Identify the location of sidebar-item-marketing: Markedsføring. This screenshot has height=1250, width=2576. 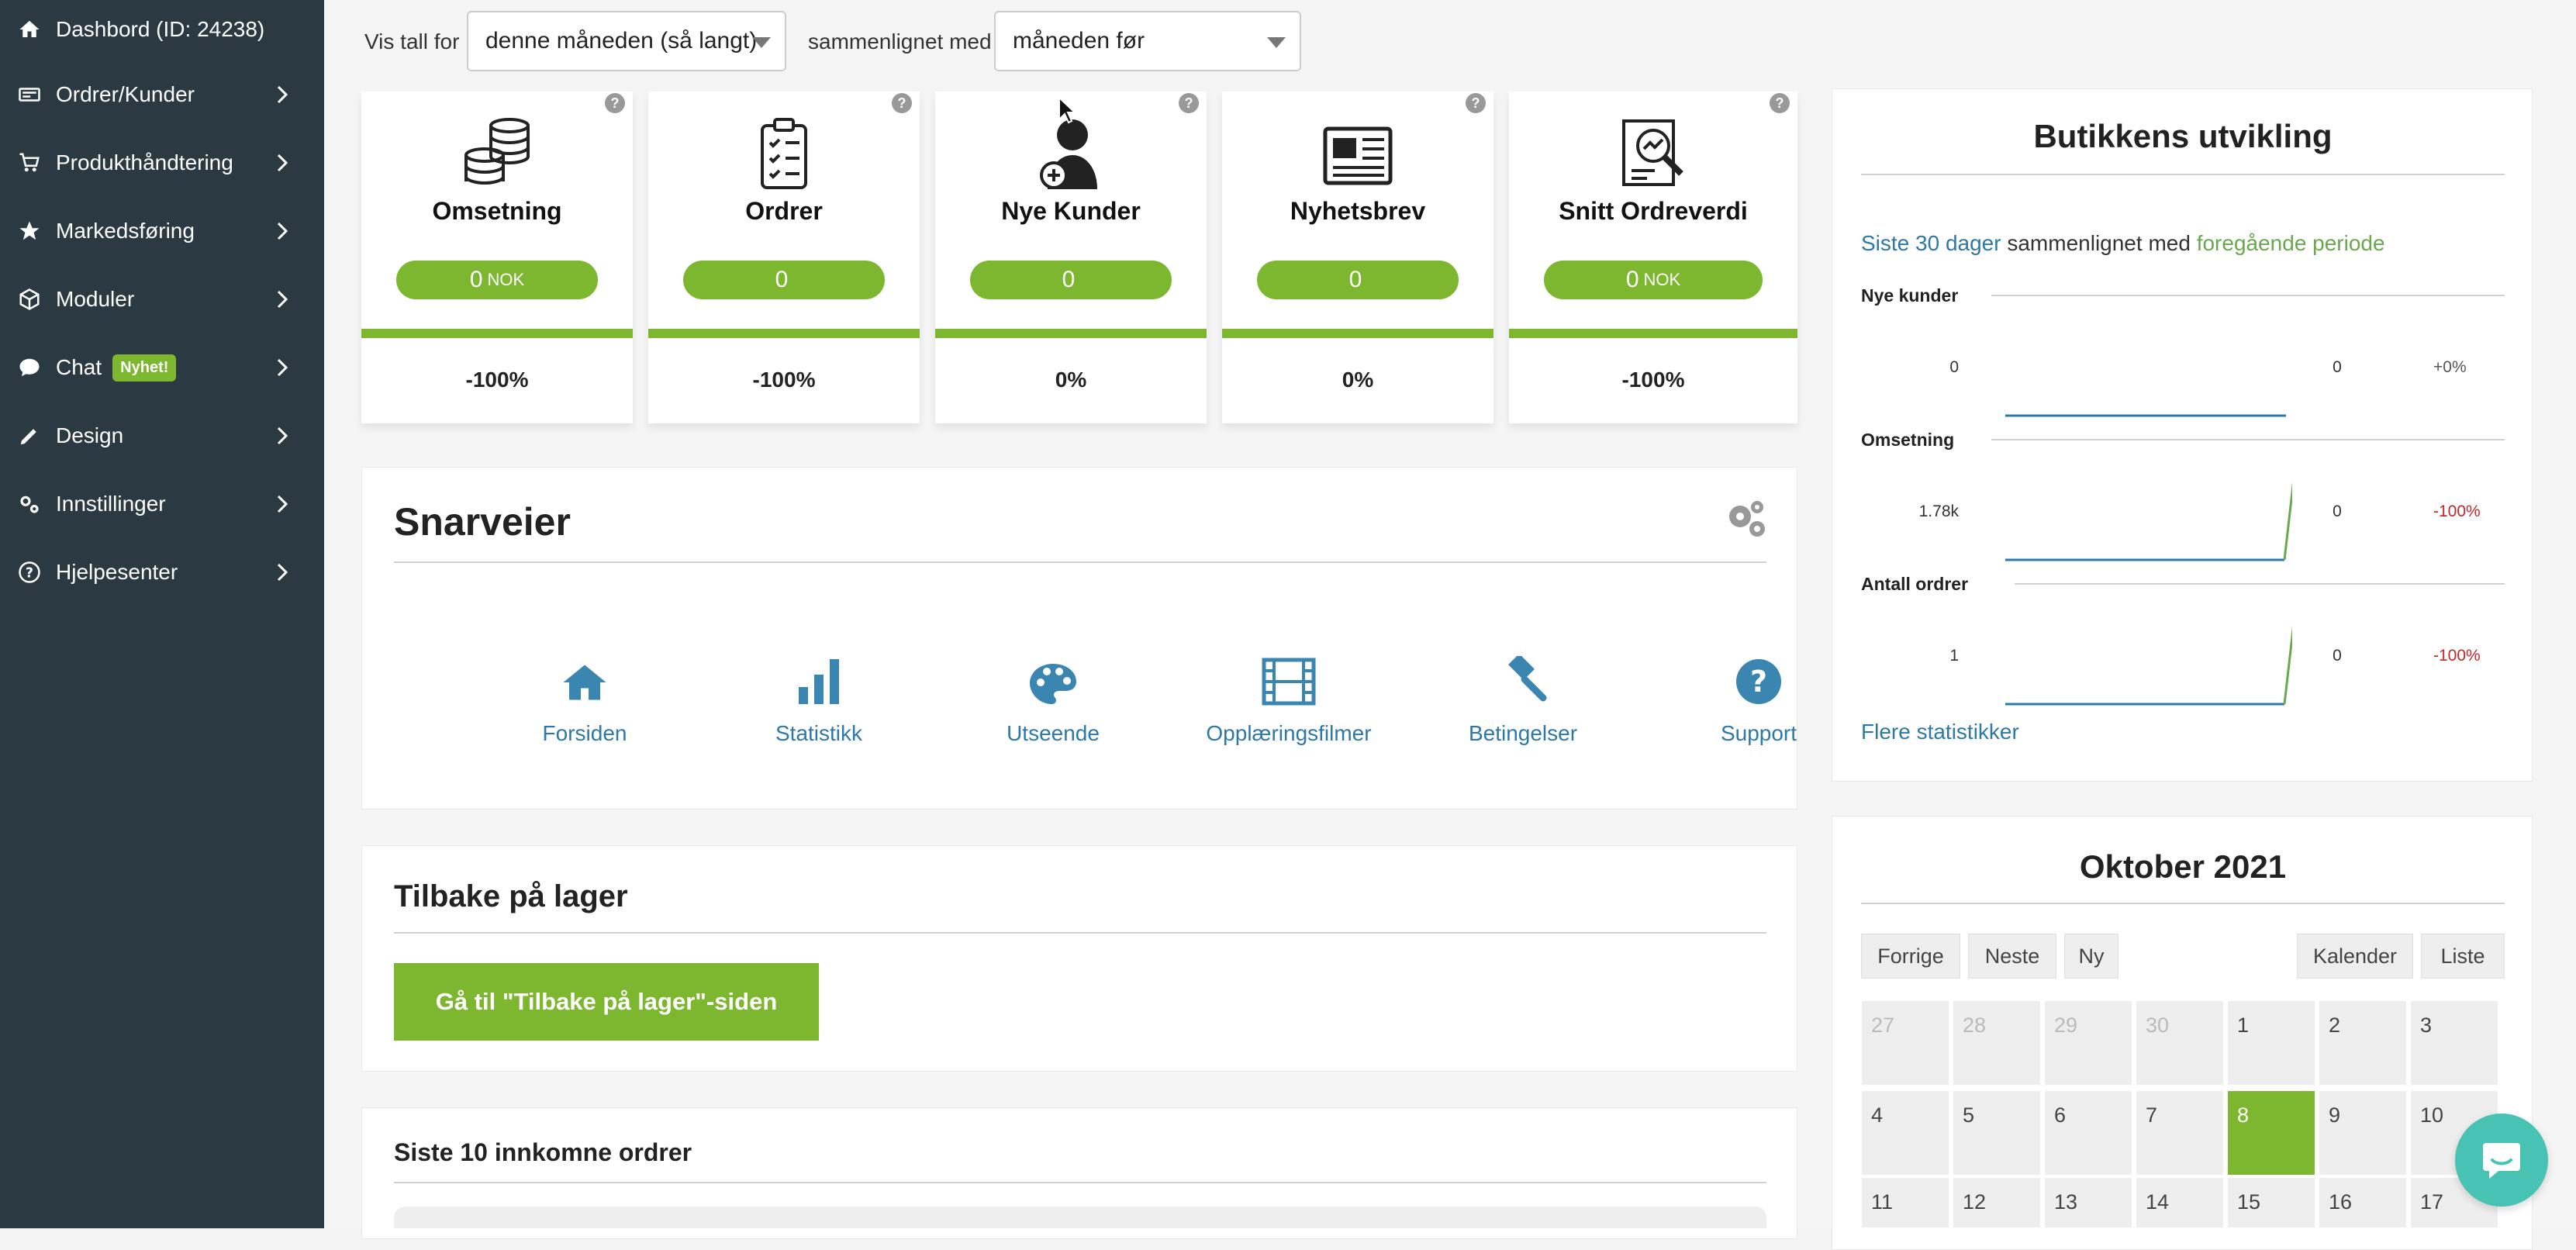
(162, 231).